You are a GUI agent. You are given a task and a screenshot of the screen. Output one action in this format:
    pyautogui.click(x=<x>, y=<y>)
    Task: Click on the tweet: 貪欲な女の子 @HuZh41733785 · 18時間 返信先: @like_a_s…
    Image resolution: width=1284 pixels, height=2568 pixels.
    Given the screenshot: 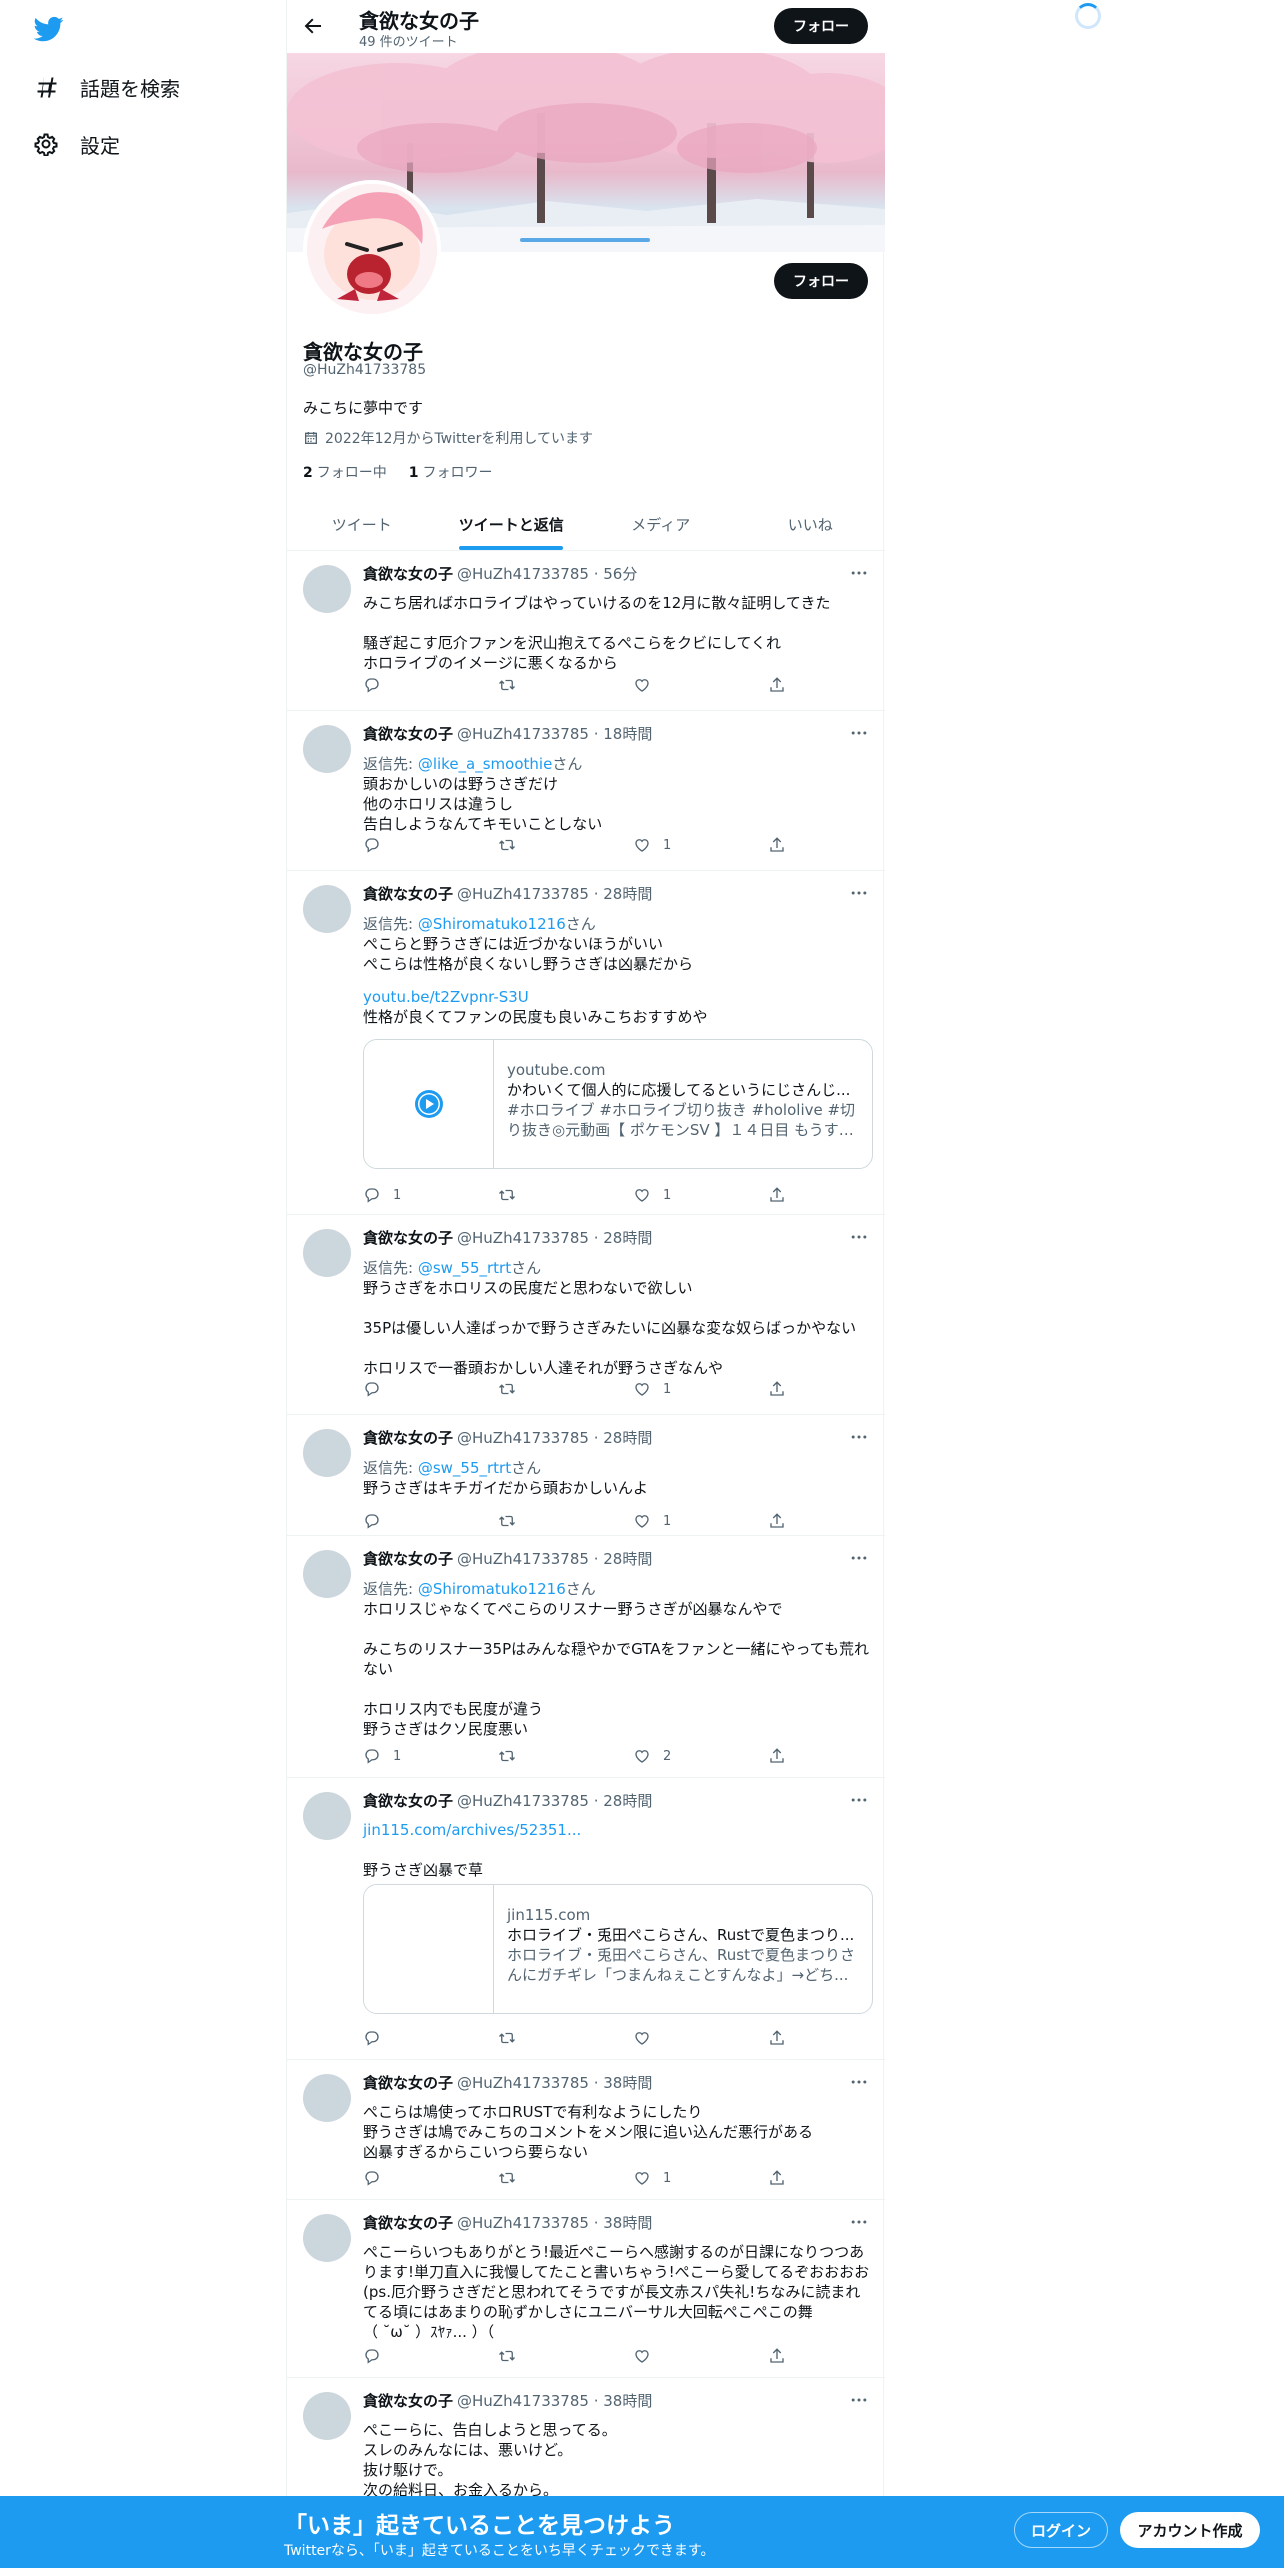 What is the action you would take?
    pyautogui.click(x=586, y=791)
    